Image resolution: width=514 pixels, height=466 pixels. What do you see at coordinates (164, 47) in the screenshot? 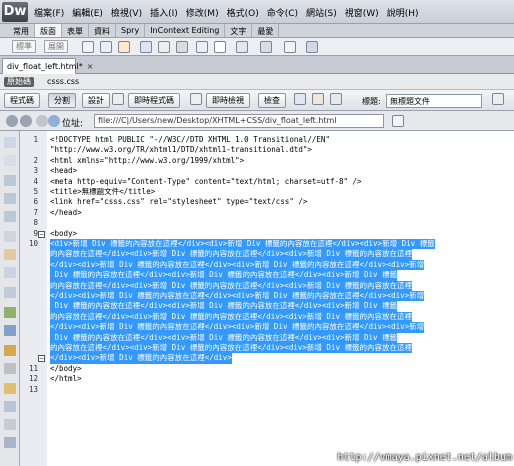
I see `standard-table-icon` at bounding box center [164, 47].